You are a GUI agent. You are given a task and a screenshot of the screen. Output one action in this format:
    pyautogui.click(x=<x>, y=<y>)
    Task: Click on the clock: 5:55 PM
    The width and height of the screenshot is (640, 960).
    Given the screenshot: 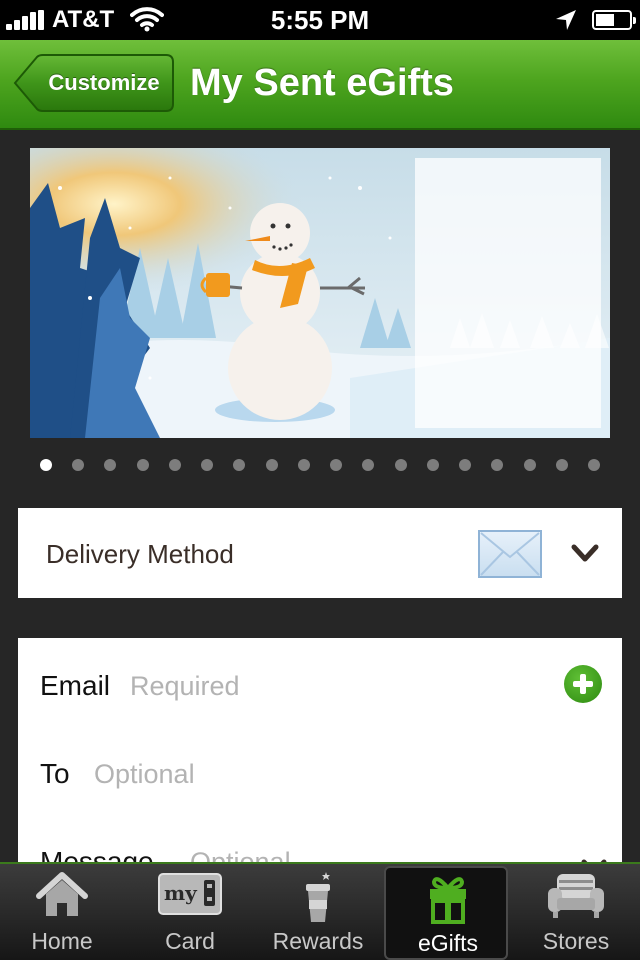 What is the action you would take?
    pyautogui.click(x=320, y=20)
    